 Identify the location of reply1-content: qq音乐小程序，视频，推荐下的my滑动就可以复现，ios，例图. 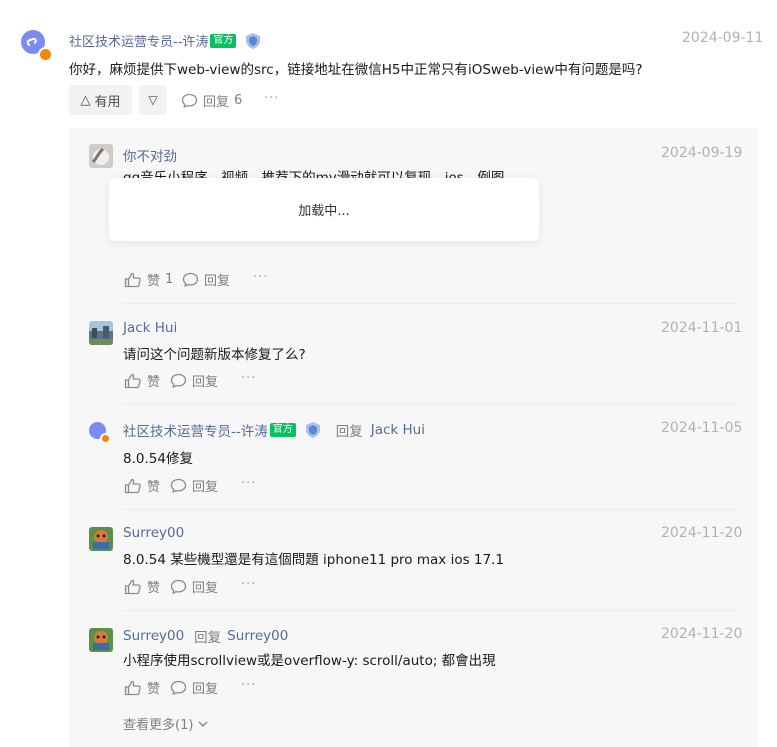
(314, 174).